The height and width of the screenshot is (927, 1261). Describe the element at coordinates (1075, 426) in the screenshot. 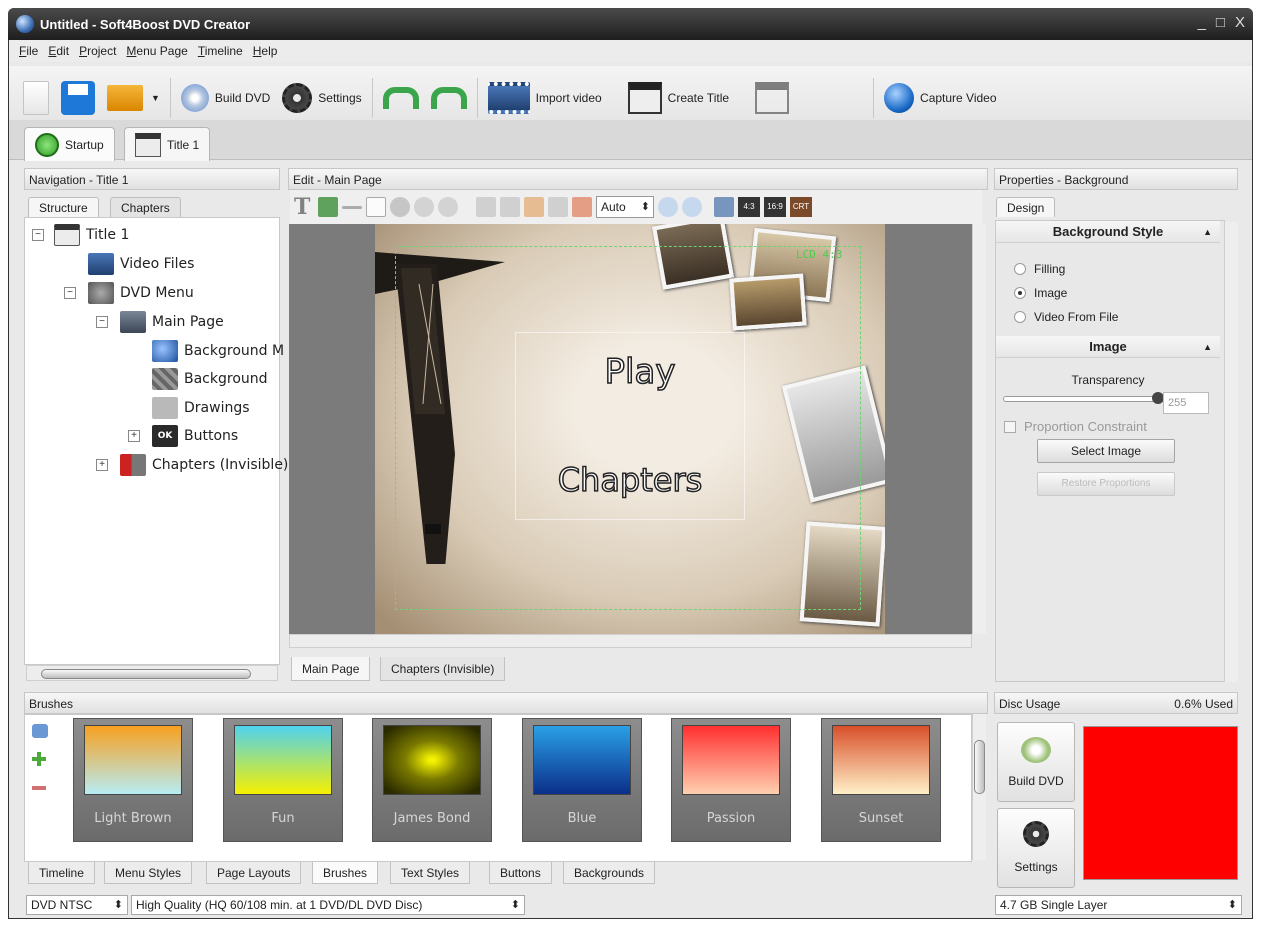

I see `proportion-constraint: Proportion Constraint` at that location.